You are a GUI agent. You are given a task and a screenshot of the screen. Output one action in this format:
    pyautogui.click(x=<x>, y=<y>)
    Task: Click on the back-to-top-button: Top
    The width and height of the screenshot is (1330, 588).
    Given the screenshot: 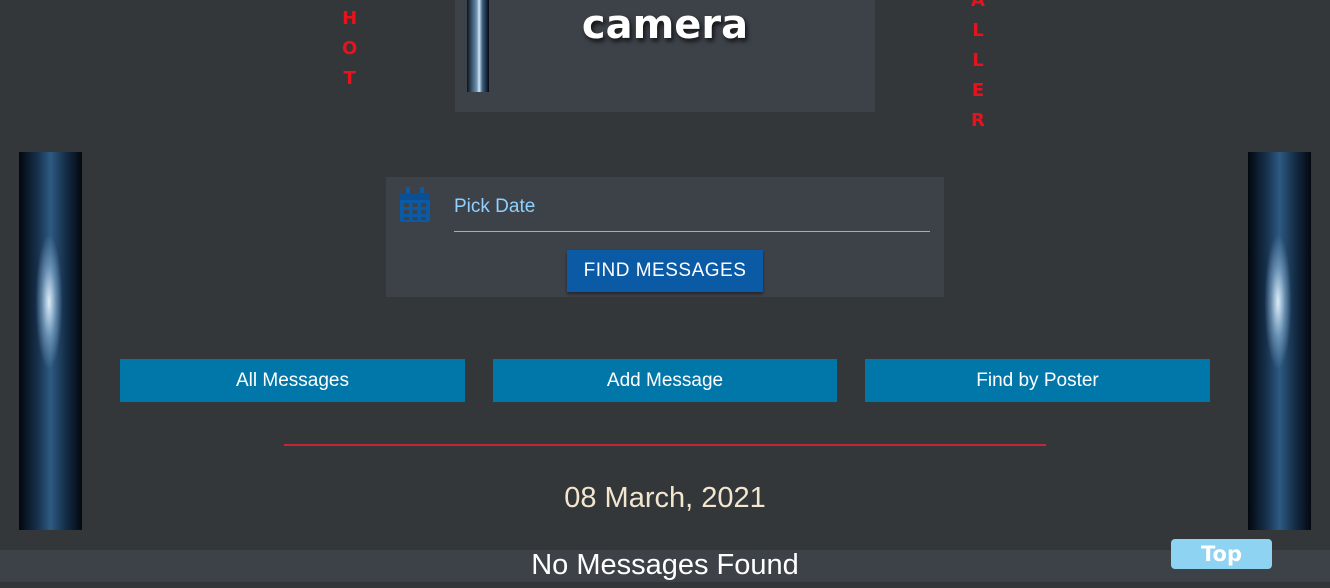 What is the action you would take?
    pyautogui.click(x=1221, y=554)
    